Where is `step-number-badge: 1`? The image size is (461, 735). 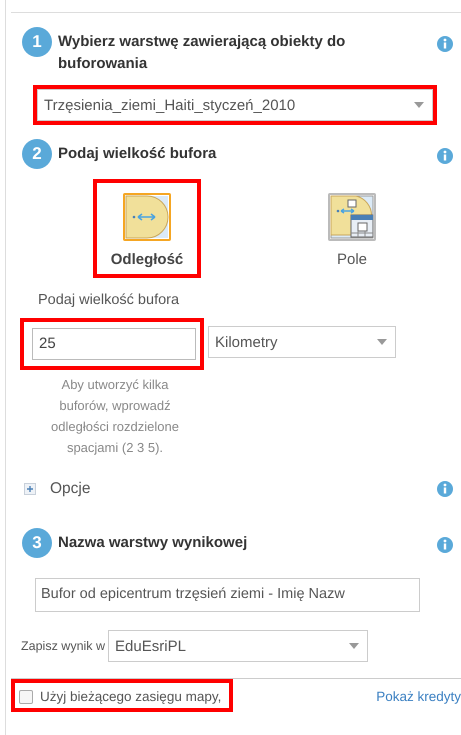
step-number-badge: 1 is located at coordinates (37, 42).